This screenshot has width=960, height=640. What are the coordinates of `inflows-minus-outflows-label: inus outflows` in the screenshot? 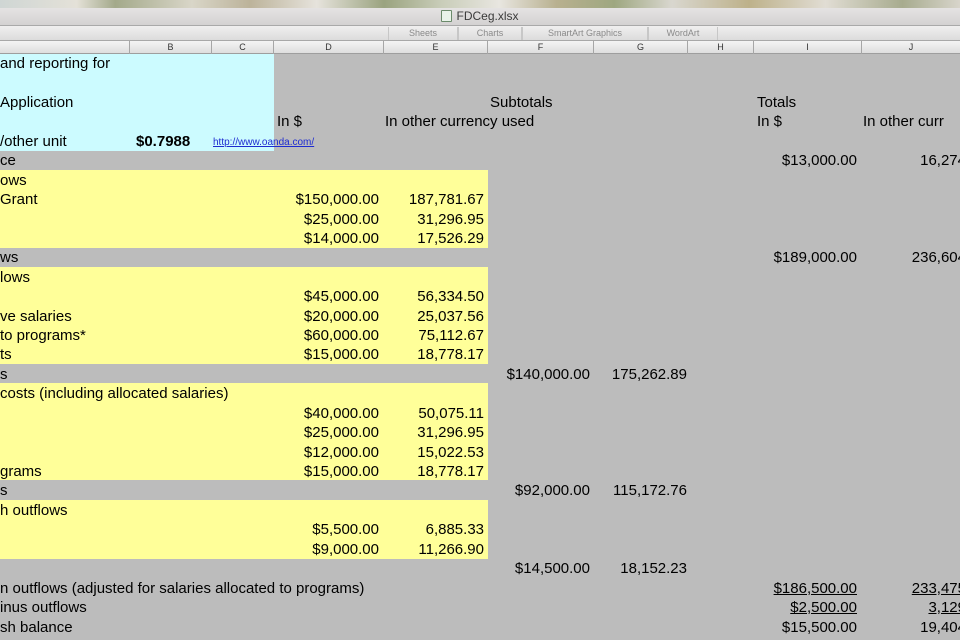 It's located at (43, 607).